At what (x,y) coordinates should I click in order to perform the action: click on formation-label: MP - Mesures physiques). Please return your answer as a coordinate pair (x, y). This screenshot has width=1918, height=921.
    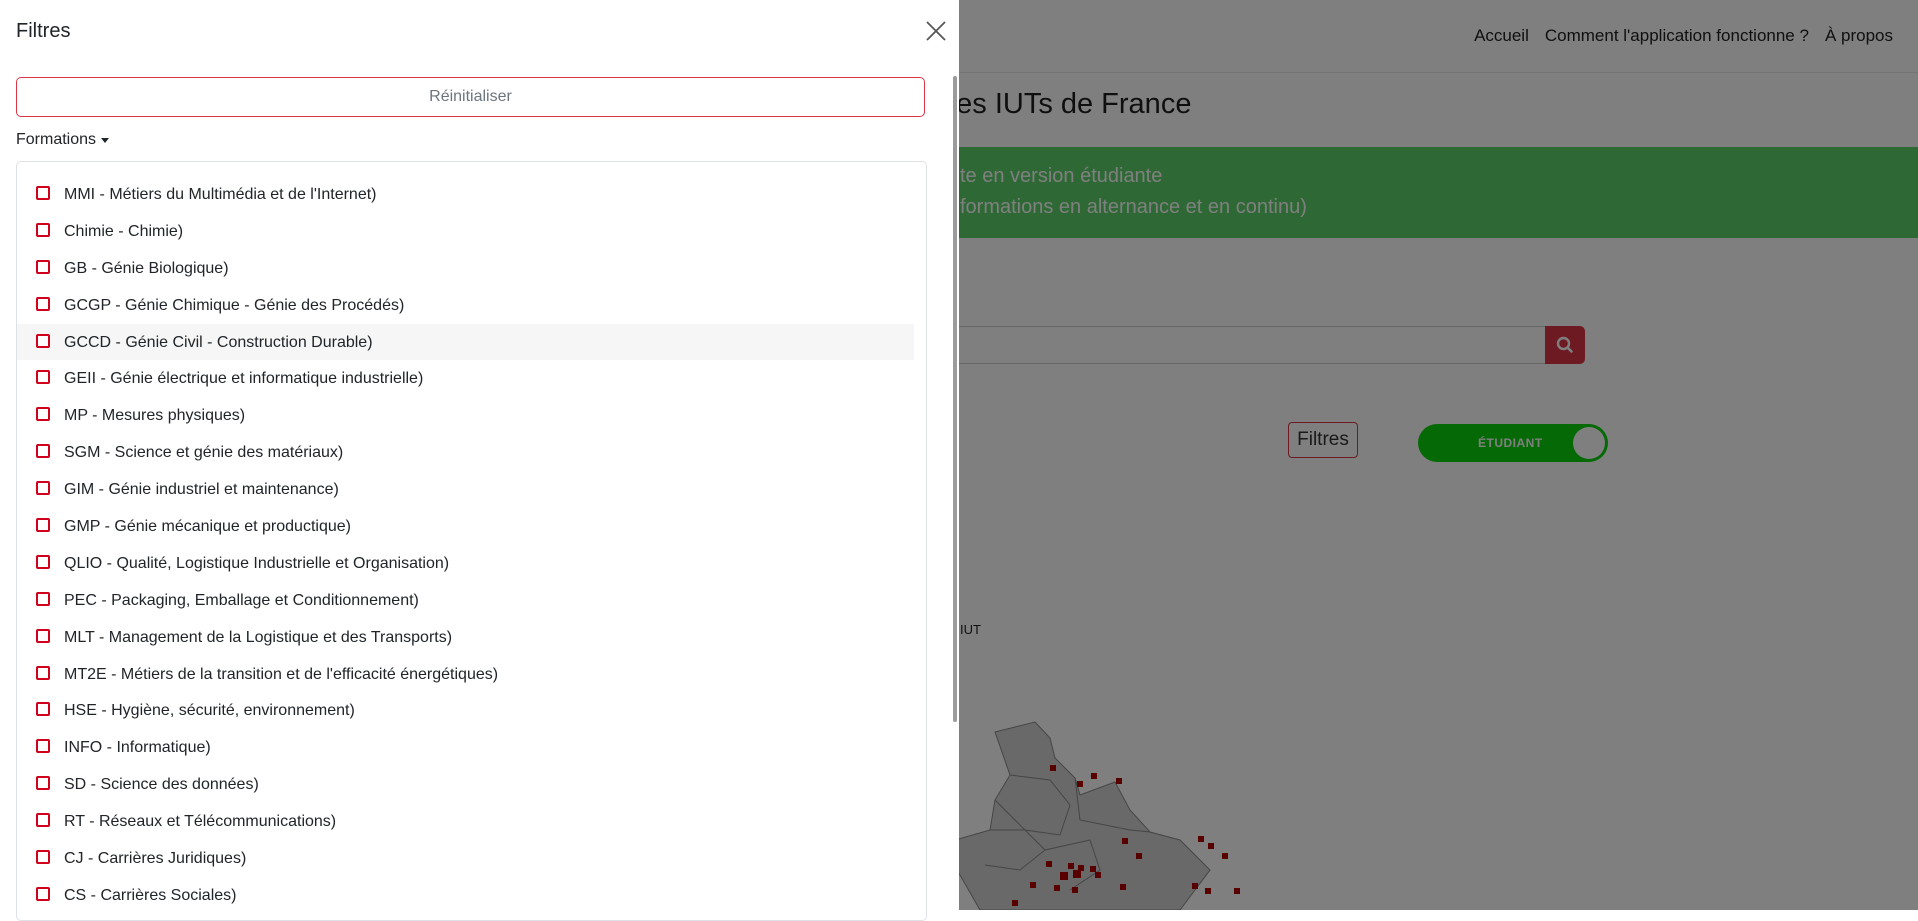
    Looking at the image, I should click on (154, 416).